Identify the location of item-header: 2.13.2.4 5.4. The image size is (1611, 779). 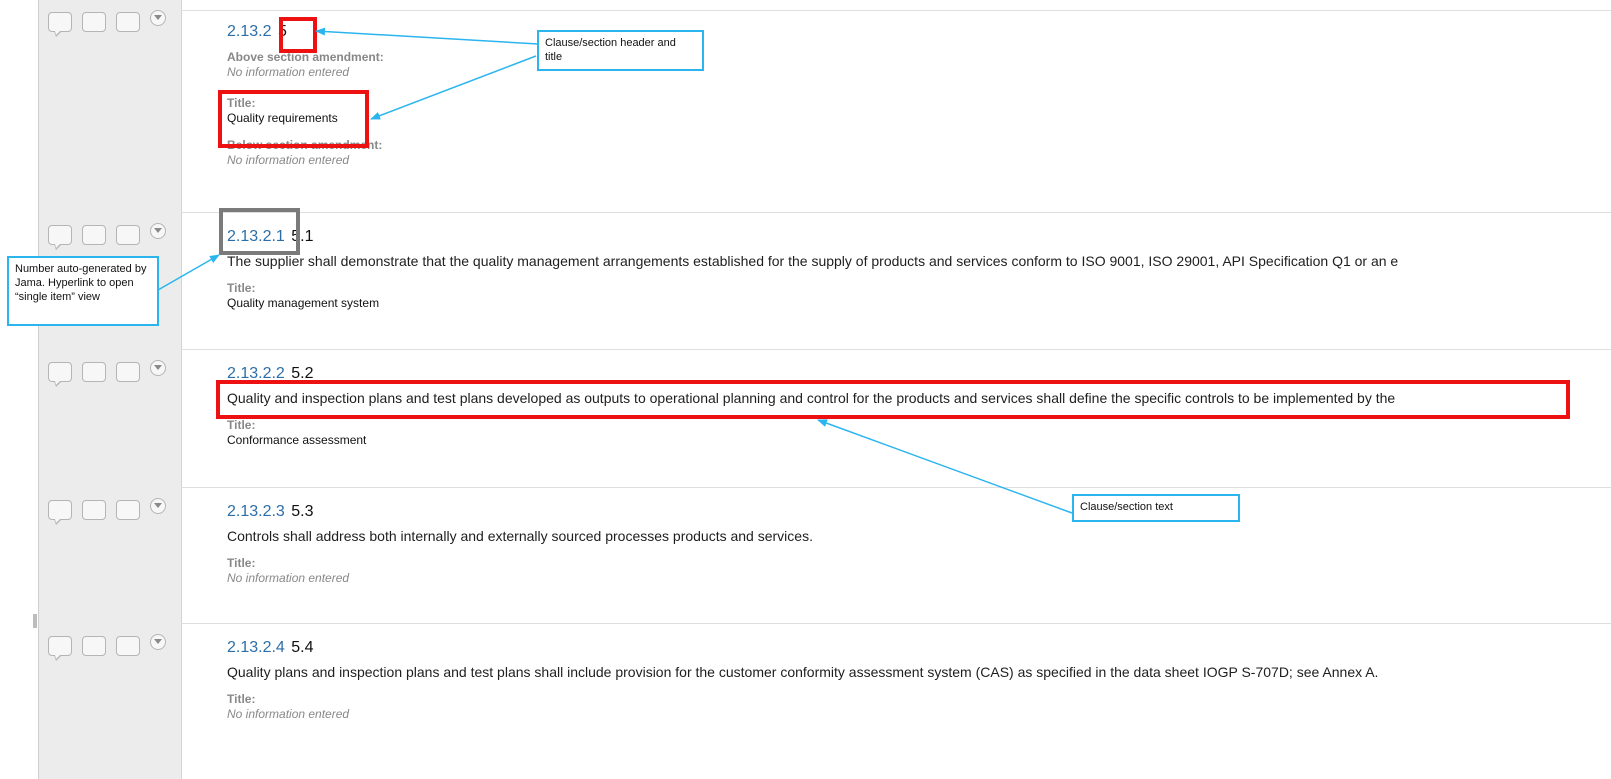
(919, 649).